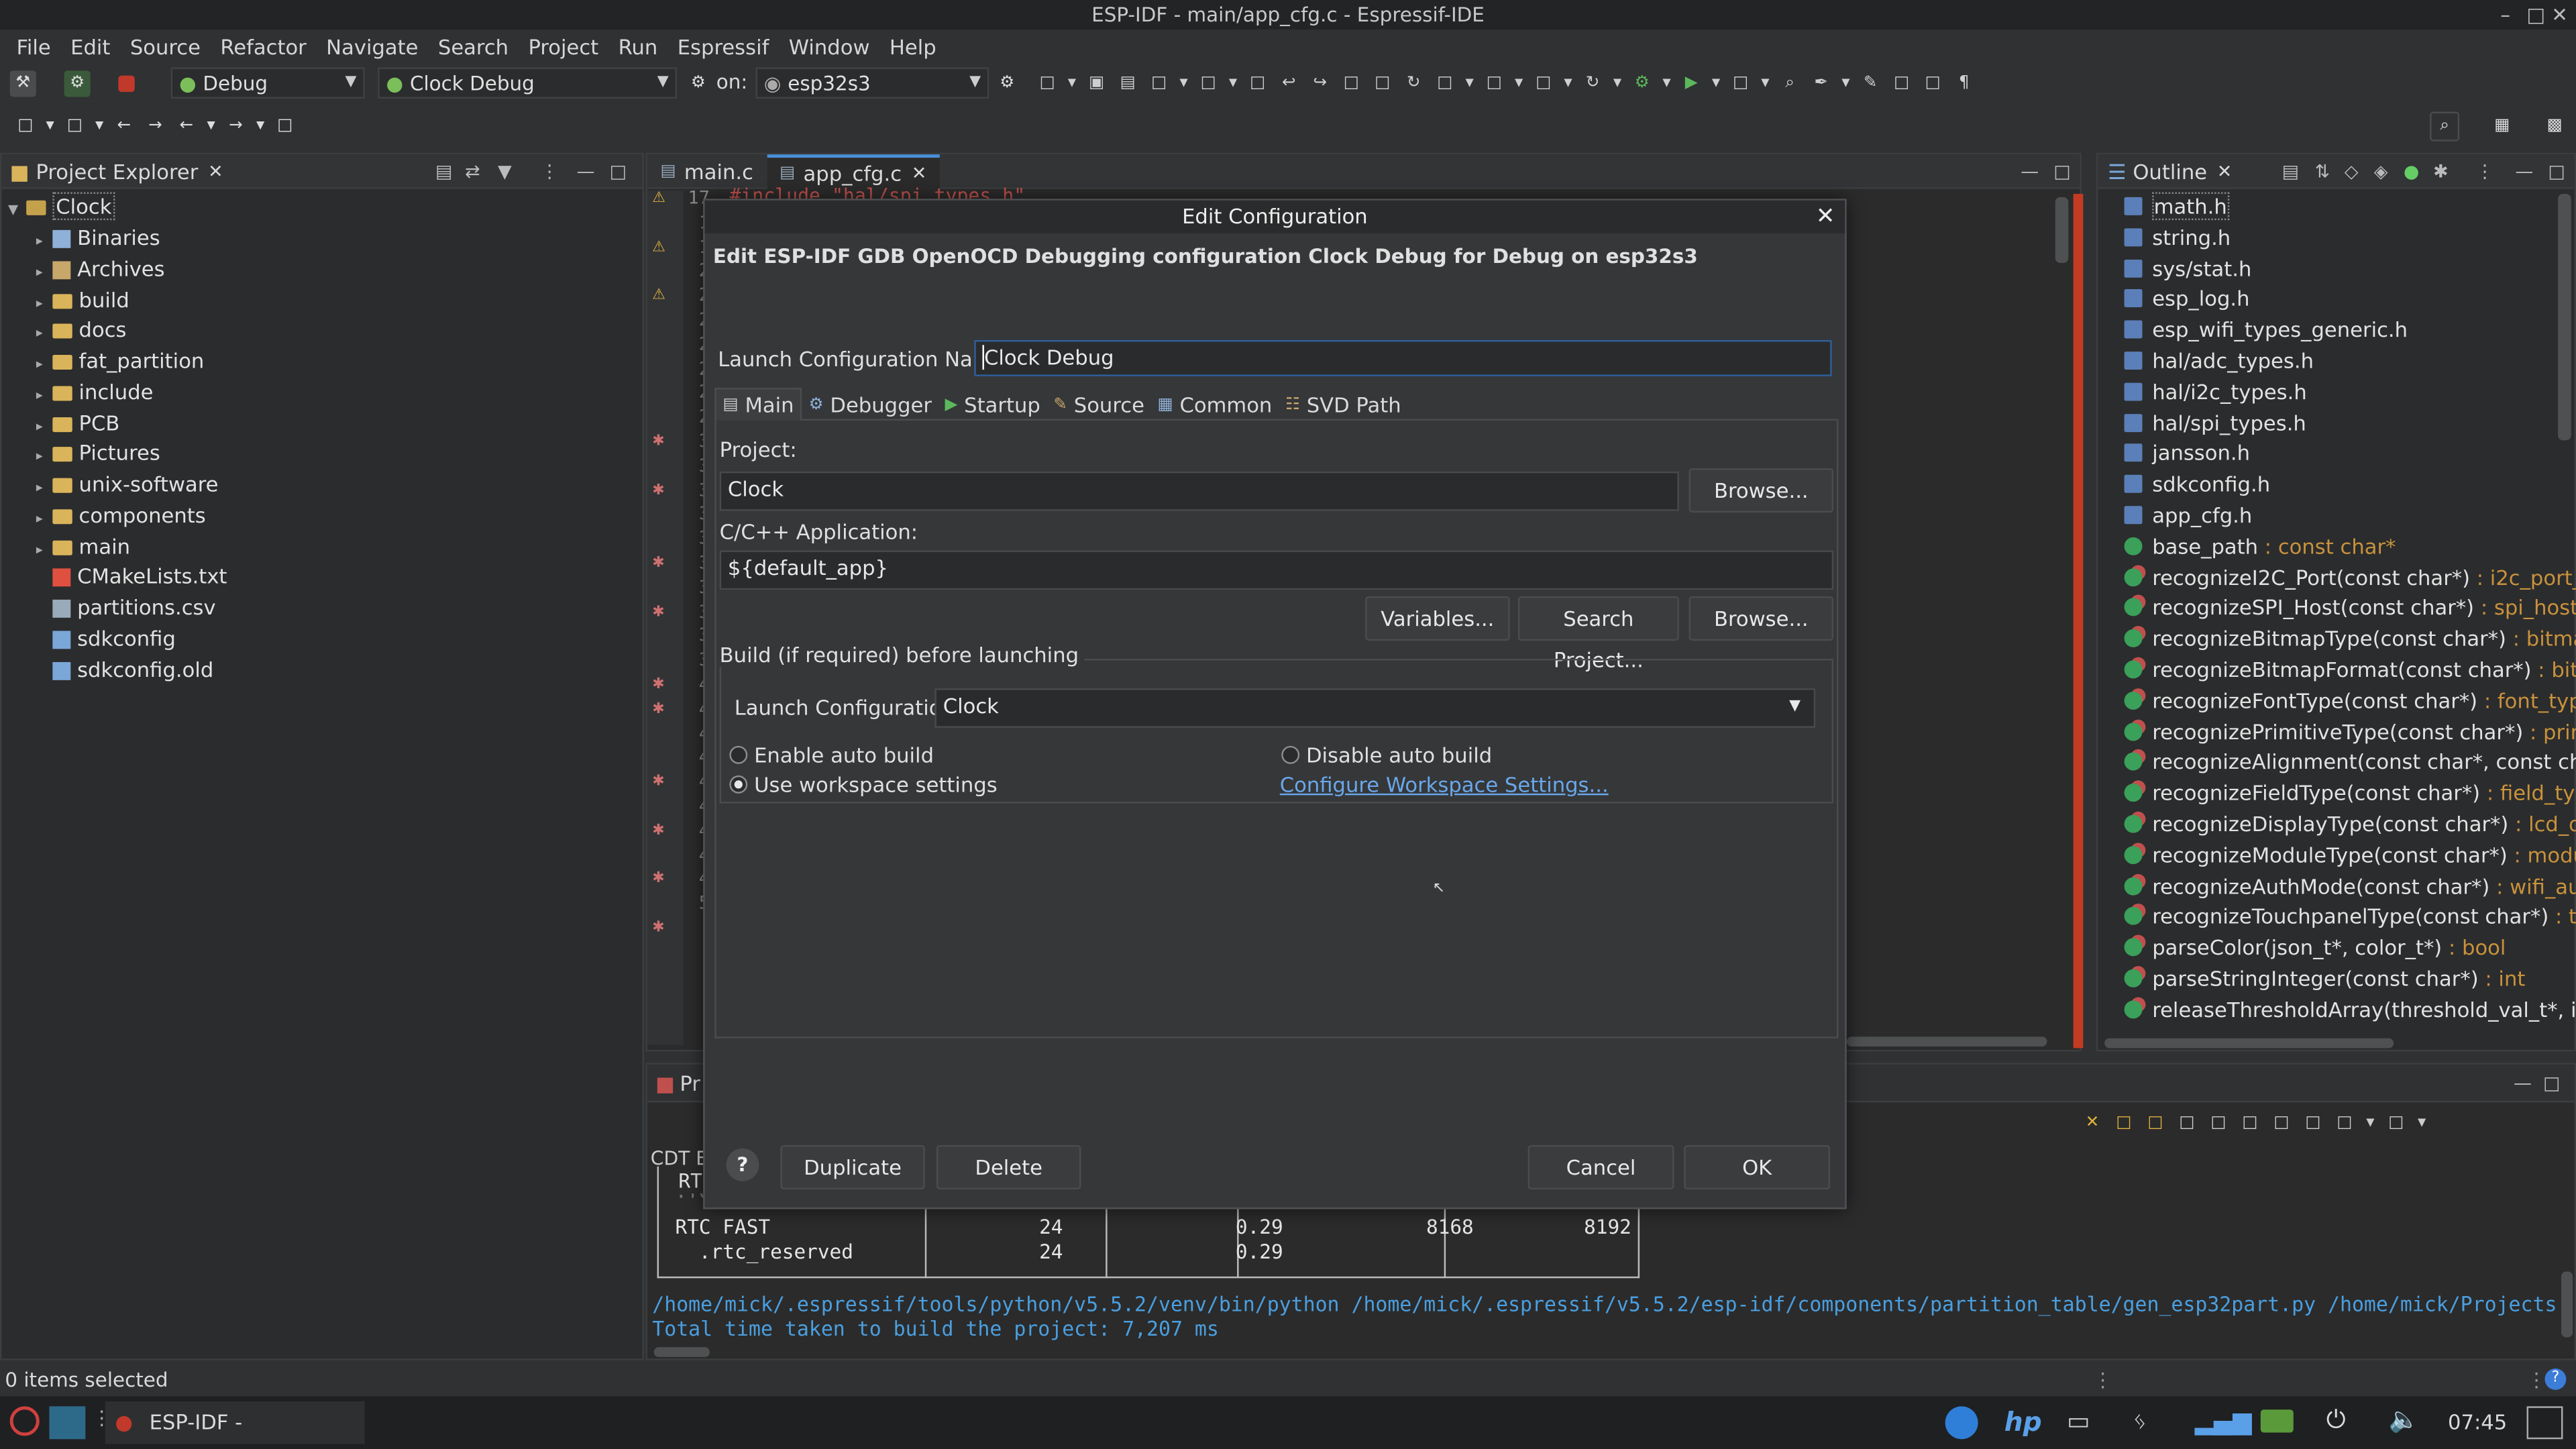 Image resolution: width=2576 pixels, height=1449 pixels. Describe the element at coordinates (90, 46) in the screenshot. I see `menu-item: Edit` at that location.